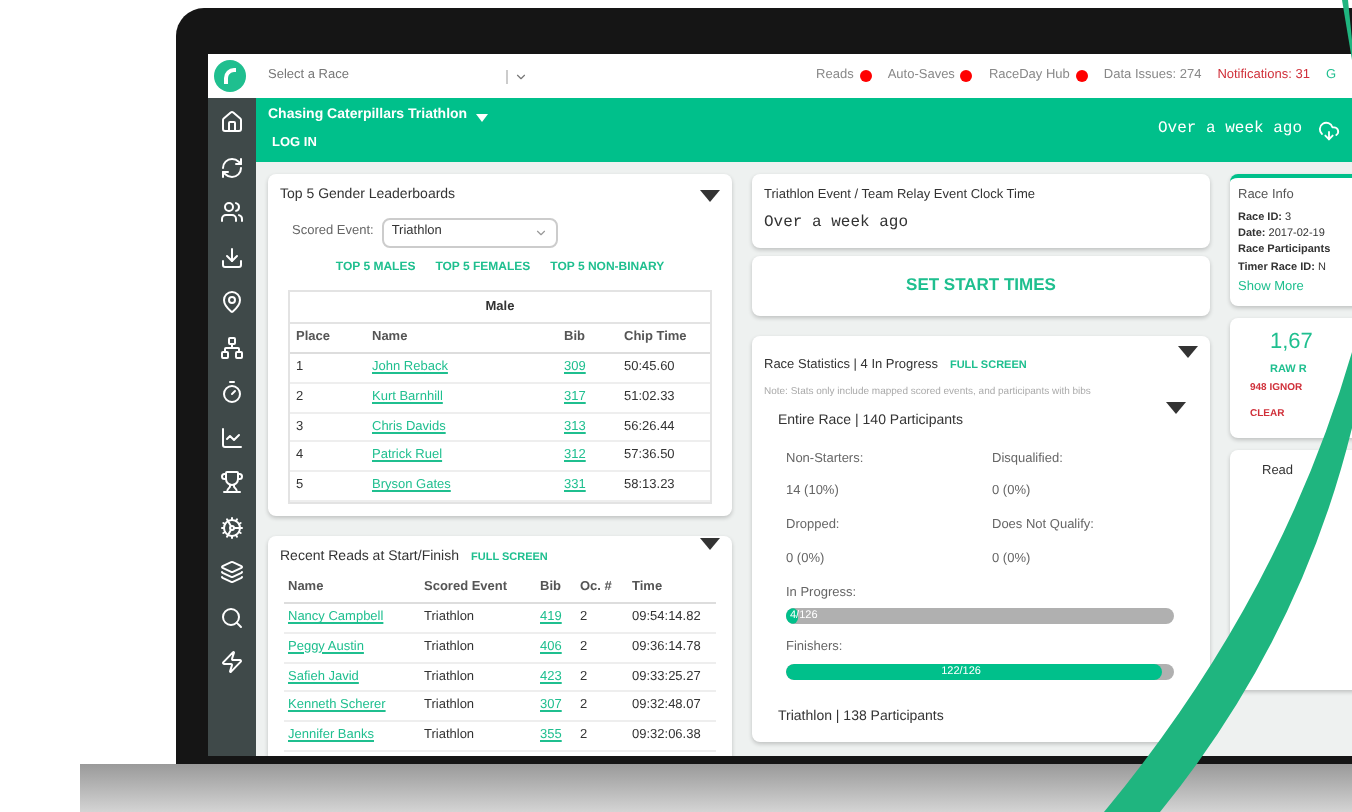  Describe the element at coordinates (232, 527) in the screenshot. I see `settings-icon` at that location.